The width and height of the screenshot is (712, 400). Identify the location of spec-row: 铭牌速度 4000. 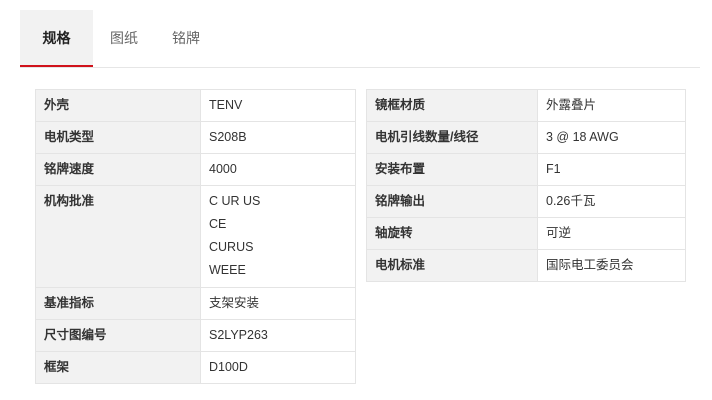
(195, 169).